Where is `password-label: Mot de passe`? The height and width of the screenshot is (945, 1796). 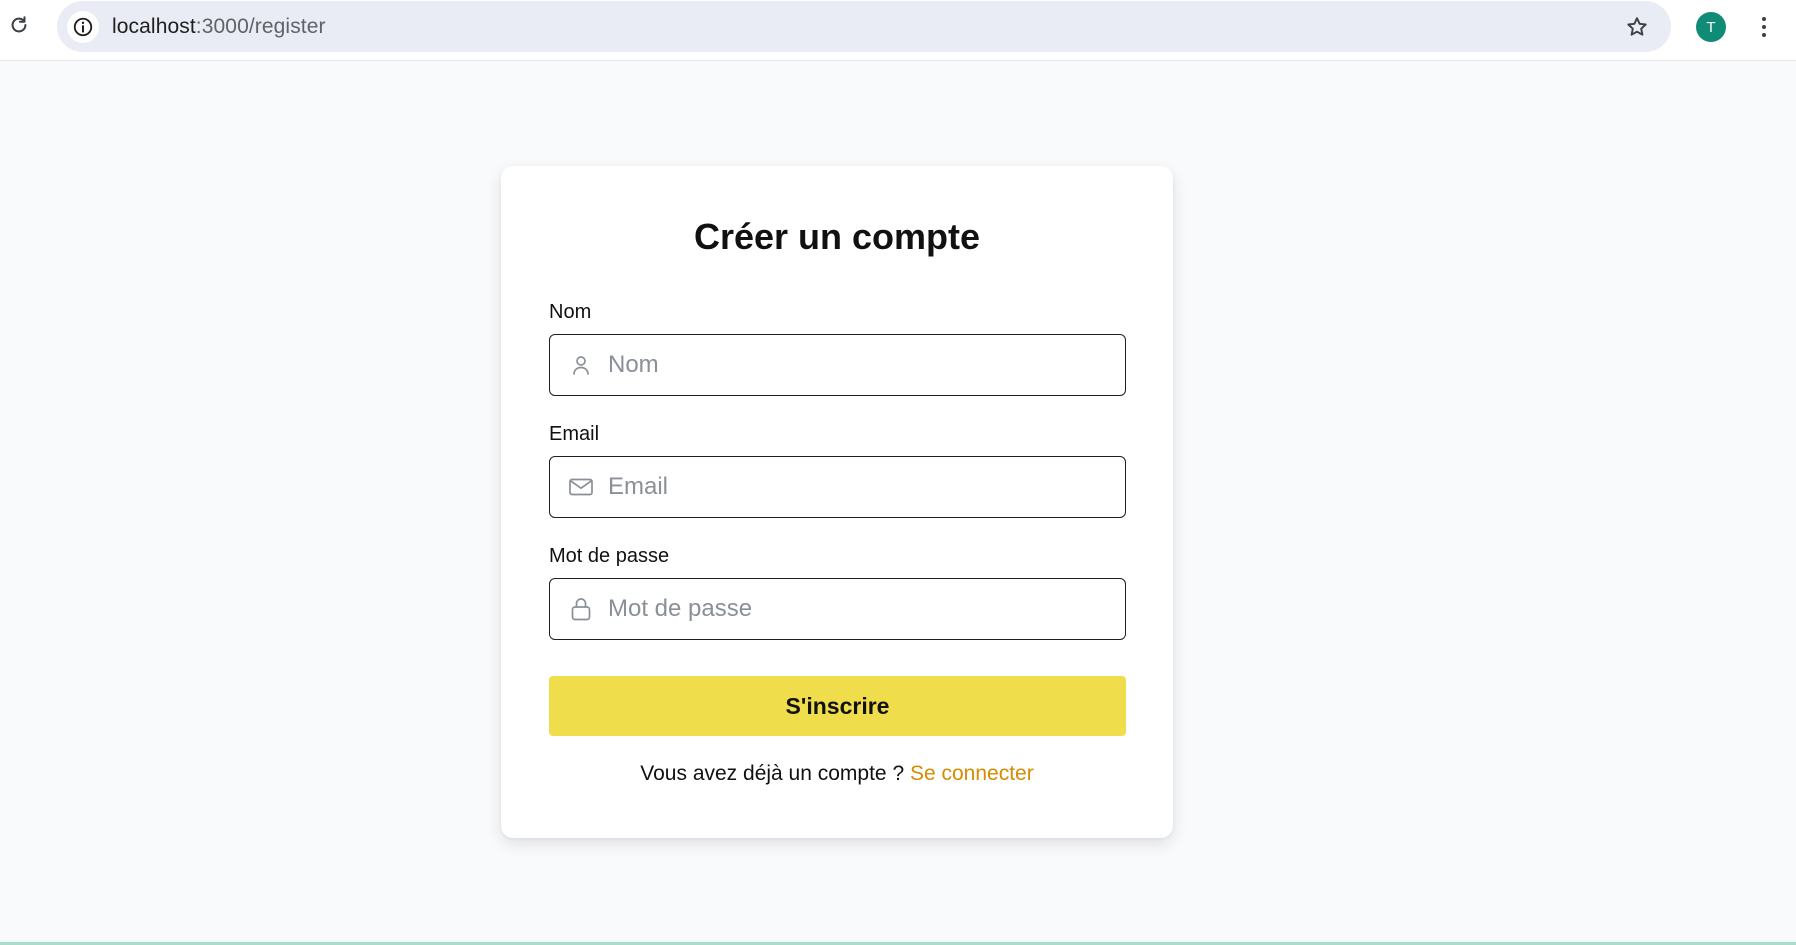 password-label: Mot de passe is located at coordinates (609, 556).